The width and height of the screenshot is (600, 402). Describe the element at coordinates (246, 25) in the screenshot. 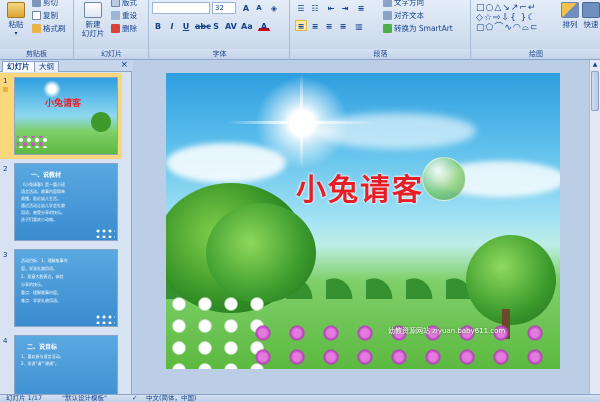

I see `change-case-button: Aa` at that location.